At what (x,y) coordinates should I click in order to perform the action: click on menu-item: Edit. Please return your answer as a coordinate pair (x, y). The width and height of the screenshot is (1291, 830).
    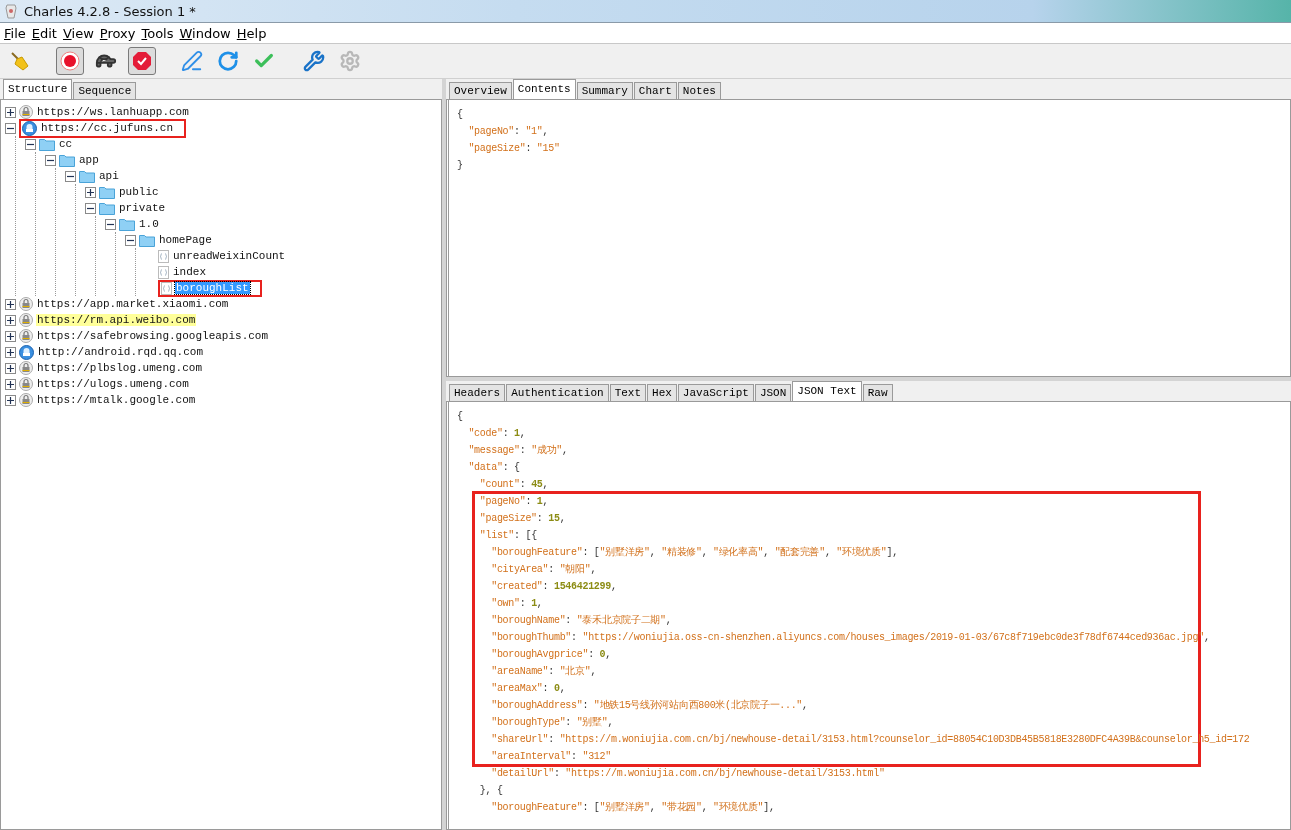
    Looking at the image, I should click on (45, 33).